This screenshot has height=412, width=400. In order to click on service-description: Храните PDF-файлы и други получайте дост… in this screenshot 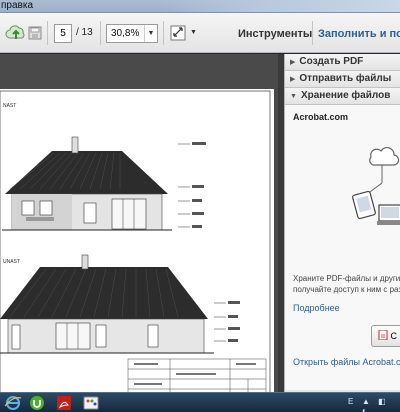, I will do `click(346, 284)`.